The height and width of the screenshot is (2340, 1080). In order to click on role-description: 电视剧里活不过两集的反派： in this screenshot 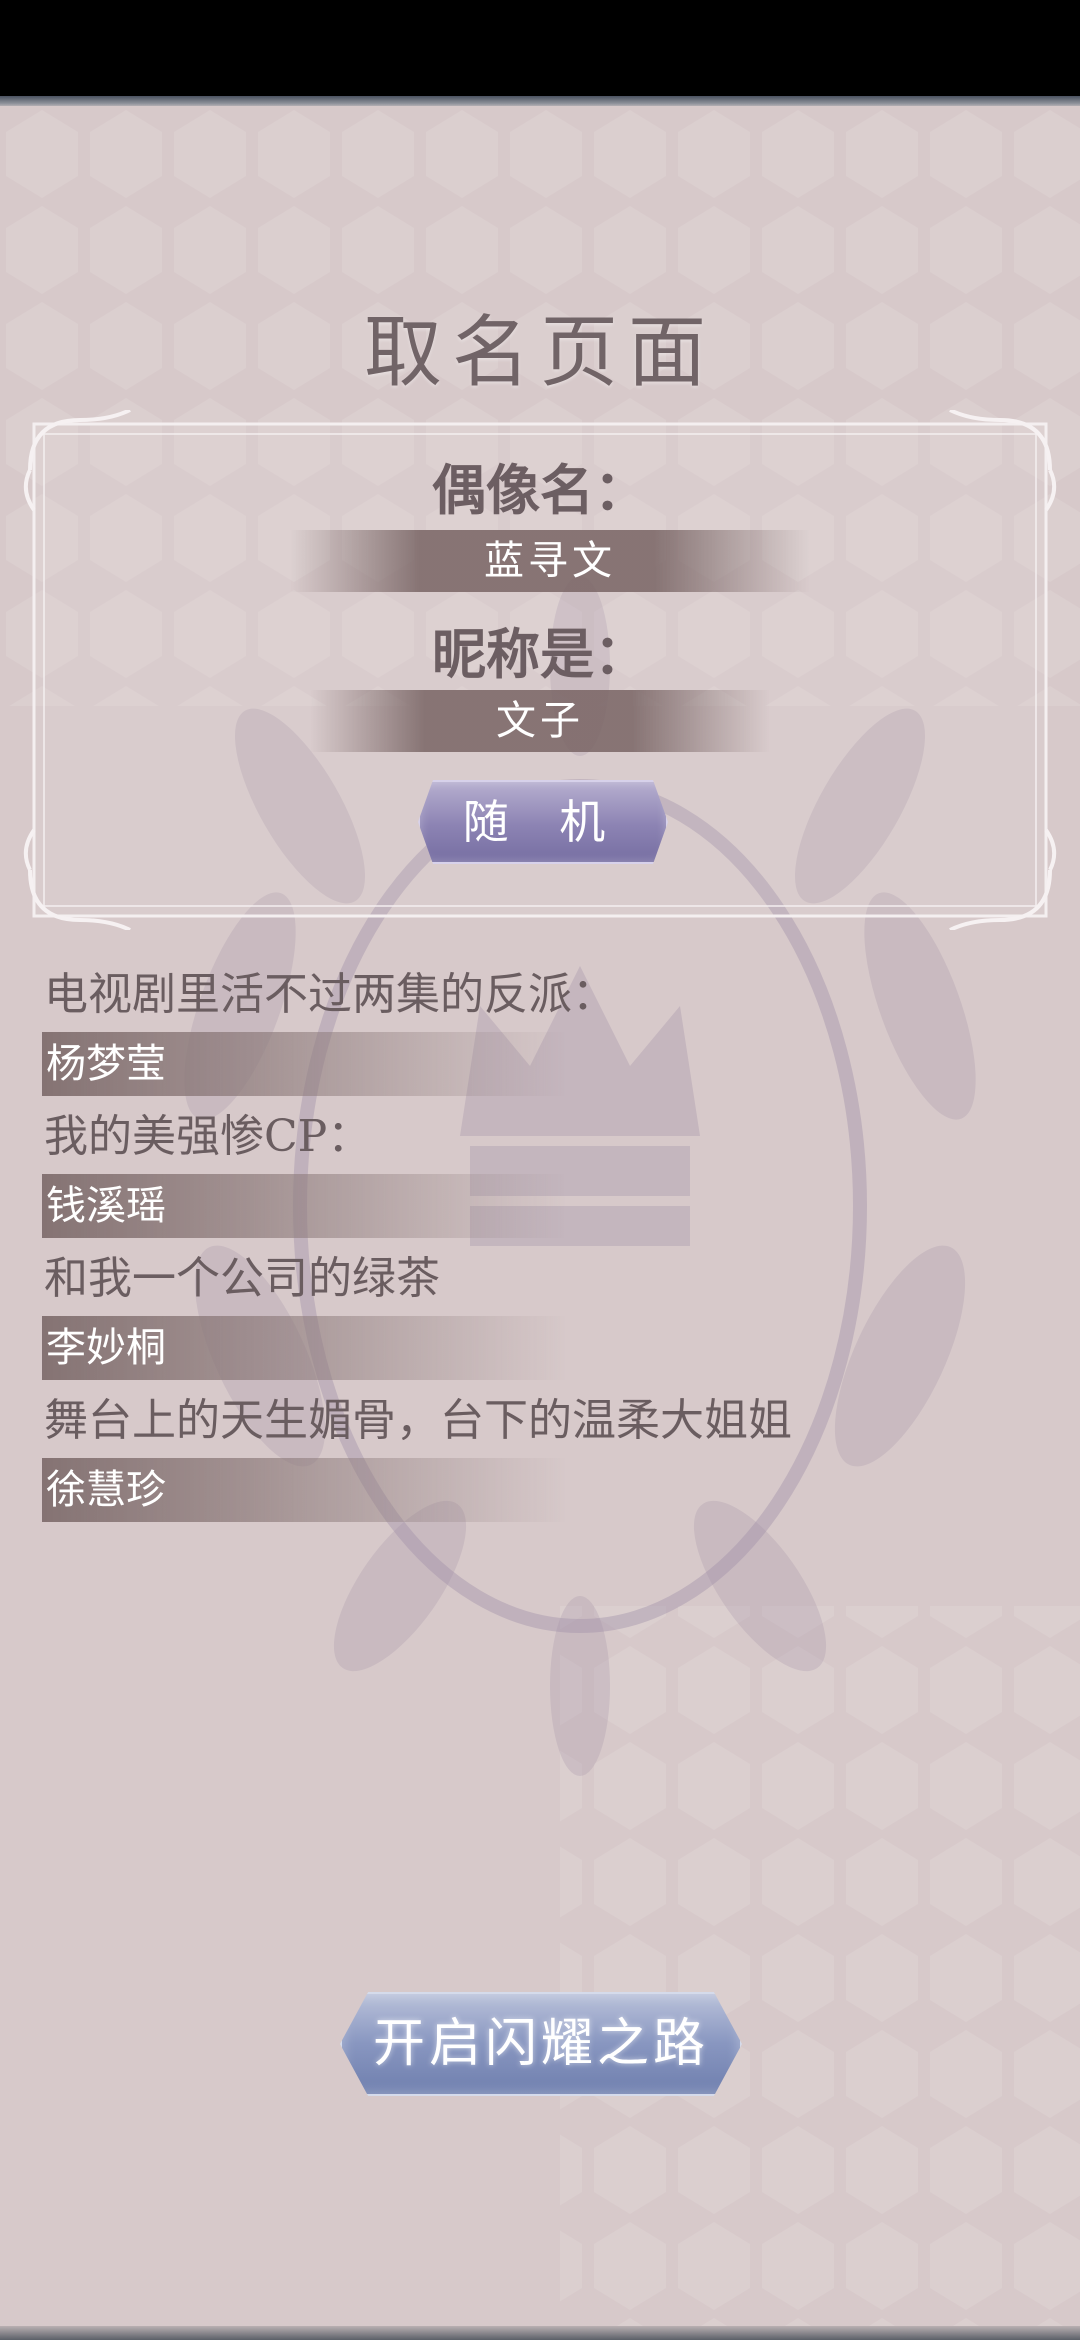, I will do `click(330, 994)`.